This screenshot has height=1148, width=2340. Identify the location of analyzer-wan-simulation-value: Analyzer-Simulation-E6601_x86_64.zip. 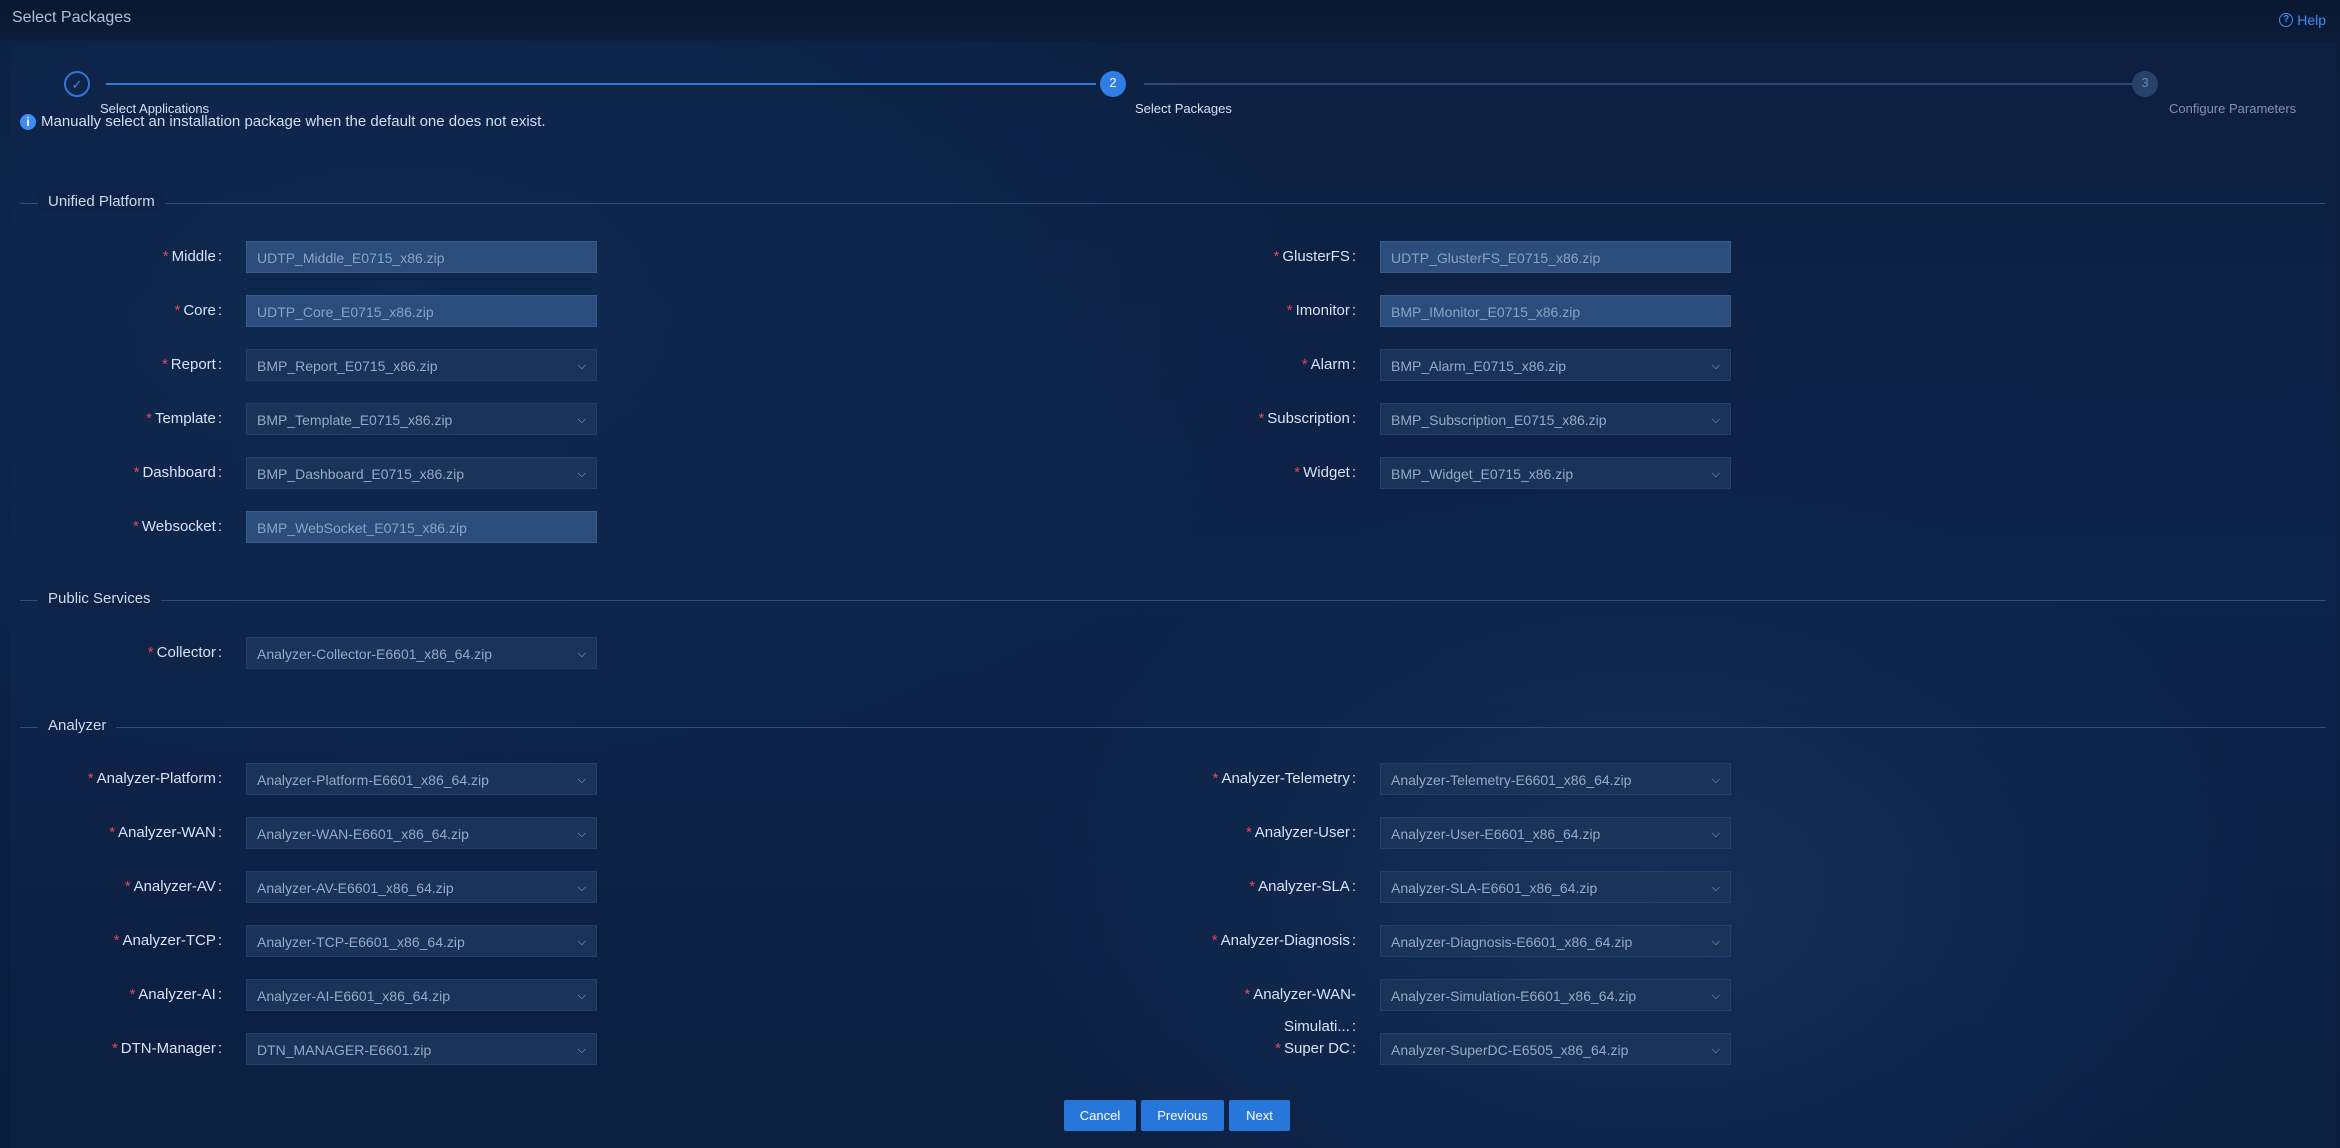
(1514, 996).